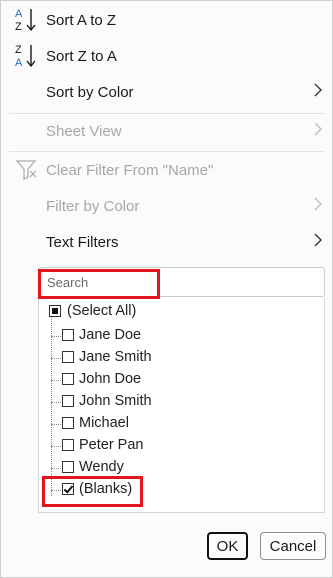 The width and height of the screenshot is (333, 578). I want to click on list-item-label: John Doe, so click(110, 379).